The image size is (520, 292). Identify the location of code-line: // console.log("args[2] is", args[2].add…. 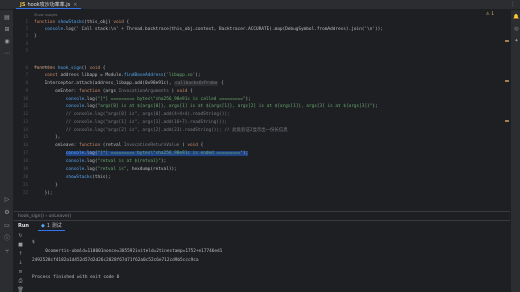
(161, 130).